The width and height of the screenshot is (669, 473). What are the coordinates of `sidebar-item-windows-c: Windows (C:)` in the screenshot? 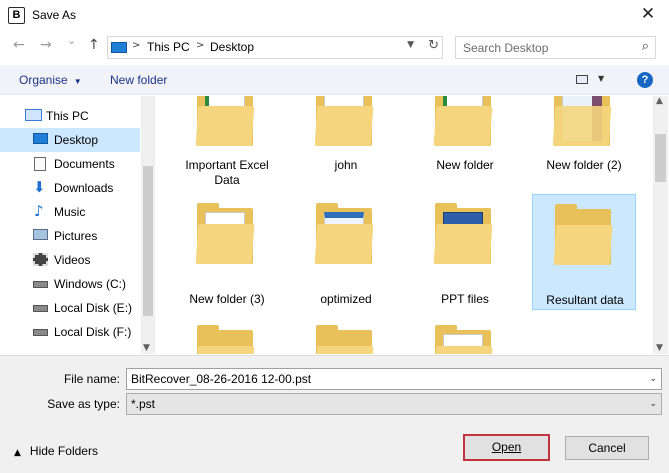 It's located at (70, 284).